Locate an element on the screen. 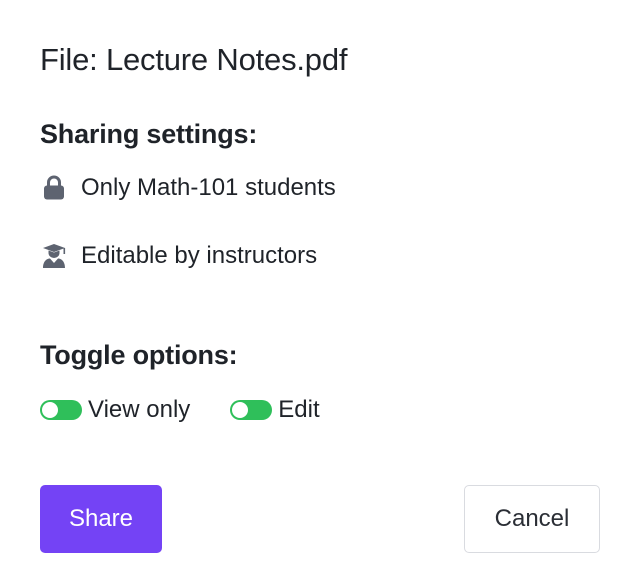 This screenshot has height=571, width=641. toggle-view-only: View only is located at coordinates (115, 410).